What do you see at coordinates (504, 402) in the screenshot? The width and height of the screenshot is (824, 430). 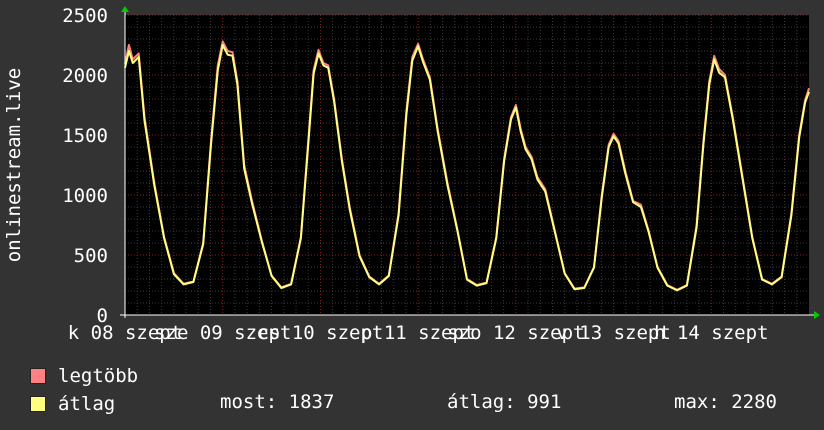 I see `stat-average: átlag: 991` at bounding box center [504, 402].